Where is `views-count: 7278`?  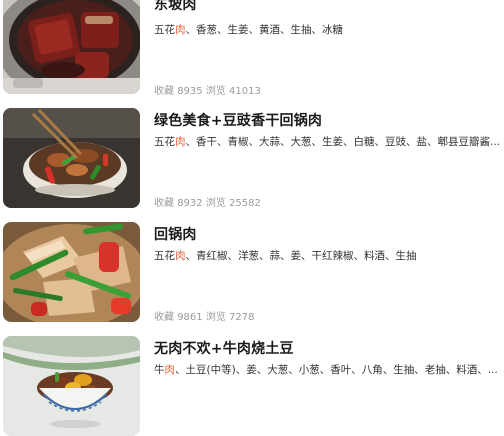 views-count: 7278 is located at coordinates (242, 317).